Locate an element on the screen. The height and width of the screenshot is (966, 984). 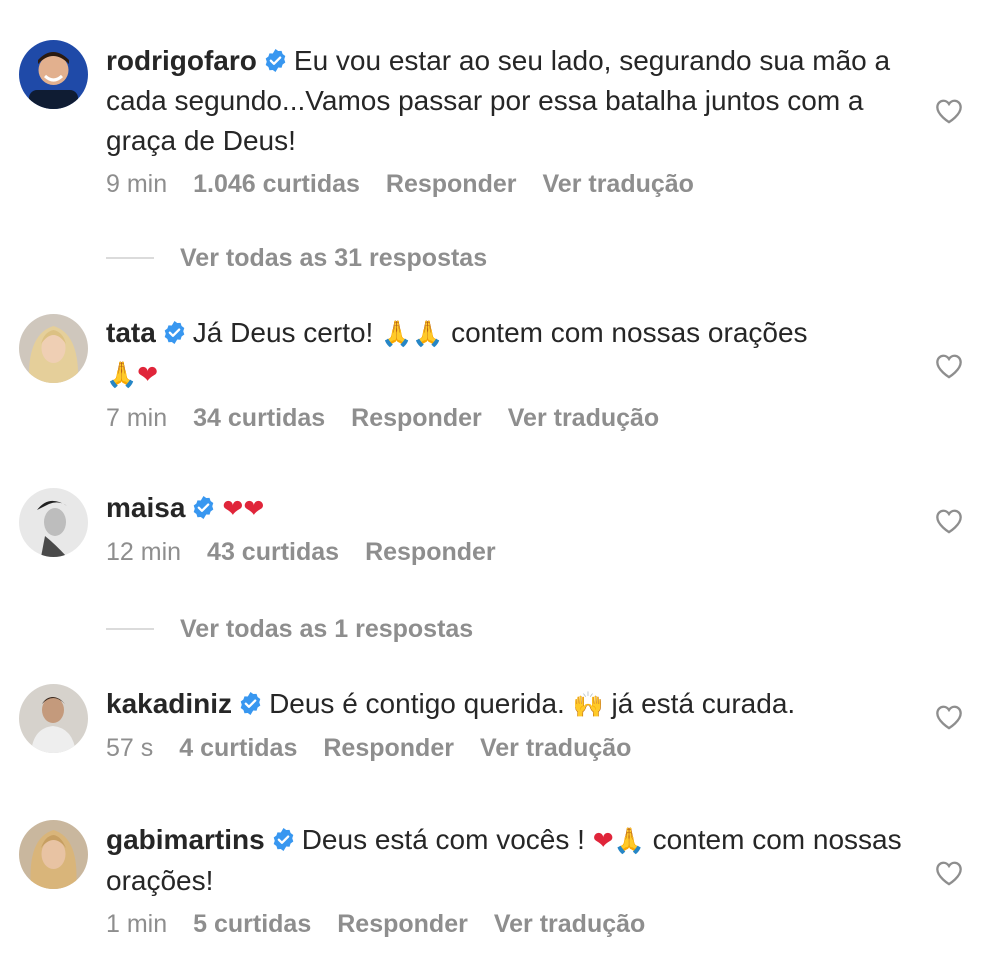
avatar-tata is located at coordinates (53, 348).